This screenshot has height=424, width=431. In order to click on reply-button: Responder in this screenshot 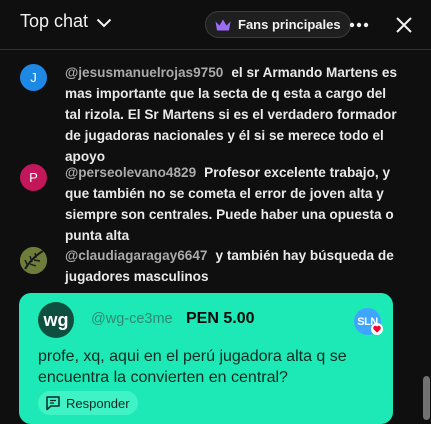, I will do `click(88, 403)`.